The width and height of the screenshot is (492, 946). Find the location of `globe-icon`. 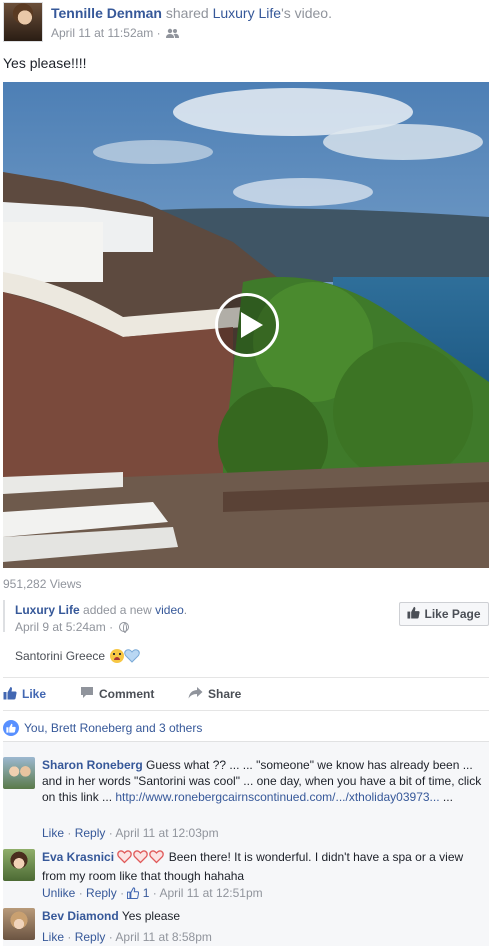

globe-icon is located at coordinates (124, 627).